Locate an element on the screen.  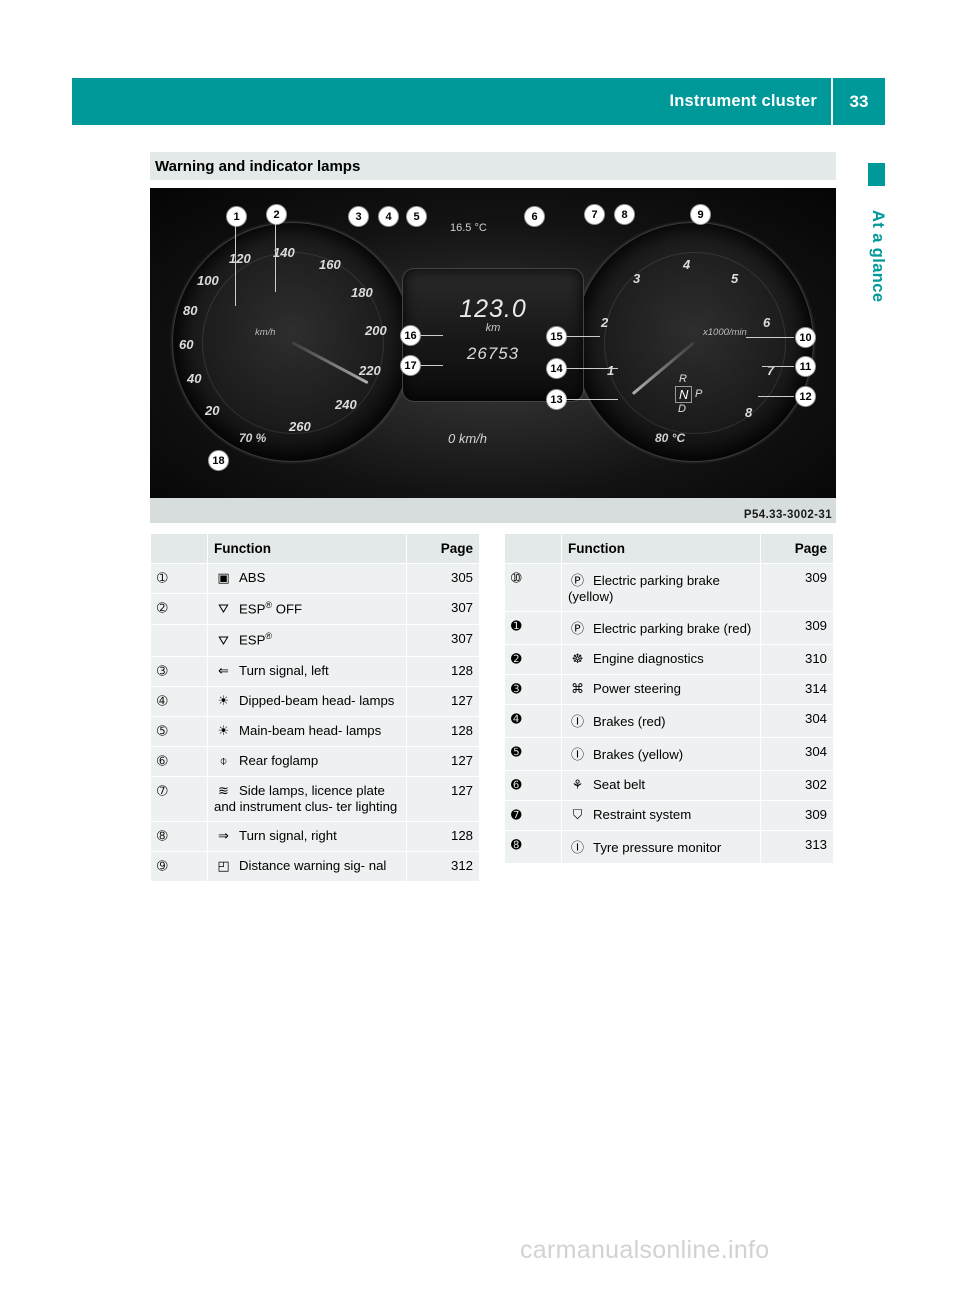
seat-belt-icon: ⚘ is located at coordinates (577, 785).